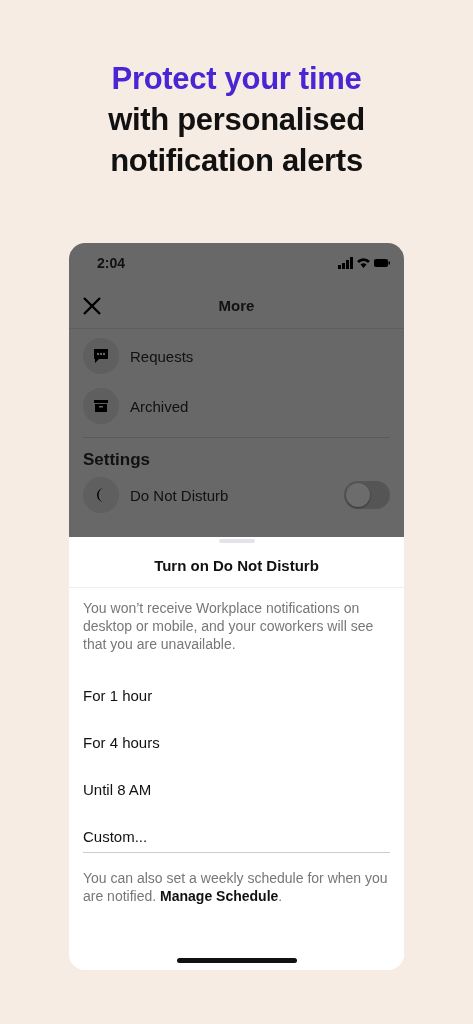 This screenshot has width=473, height=1024. What do you see at coordinates (364, 263) in the screenshot?
I see `status-icons` at bounding box center [364, 263].